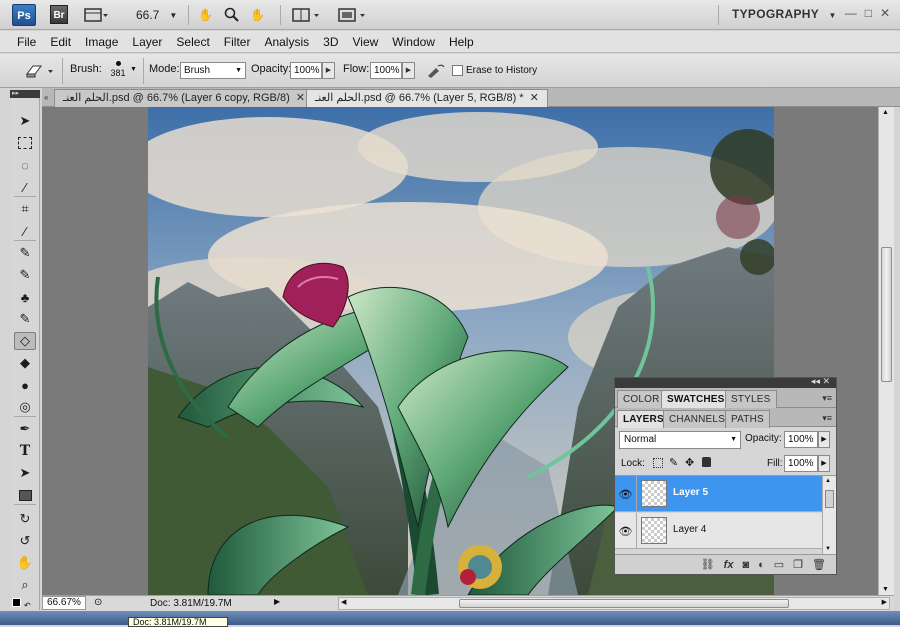  What do you see at coordinates (25, 385) in the screenshot?
I see `blur-tool: ●` at bounding box center [25, 385].